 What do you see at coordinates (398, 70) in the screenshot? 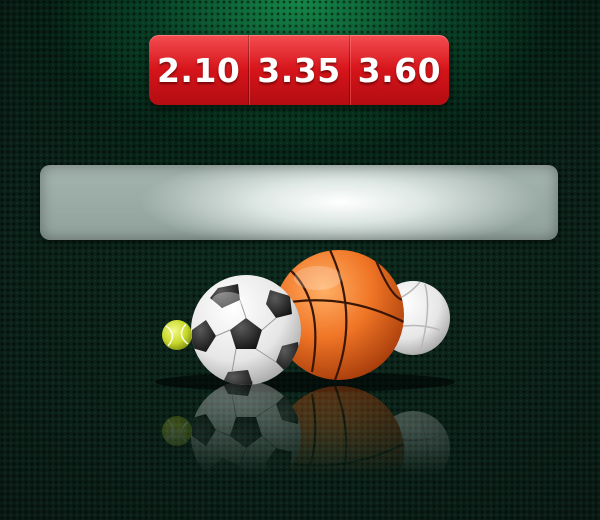
I see `odds-away-button: 3.60` at bounding box center [398, 70].